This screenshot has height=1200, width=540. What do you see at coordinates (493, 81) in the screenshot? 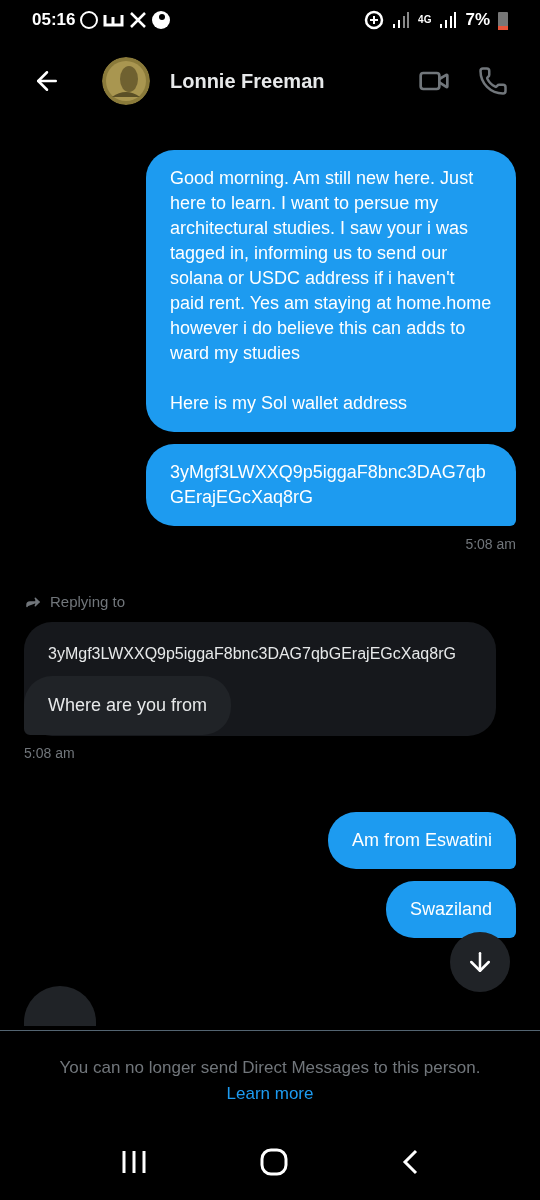
I see `call-button` at bounding box center [493, 81].